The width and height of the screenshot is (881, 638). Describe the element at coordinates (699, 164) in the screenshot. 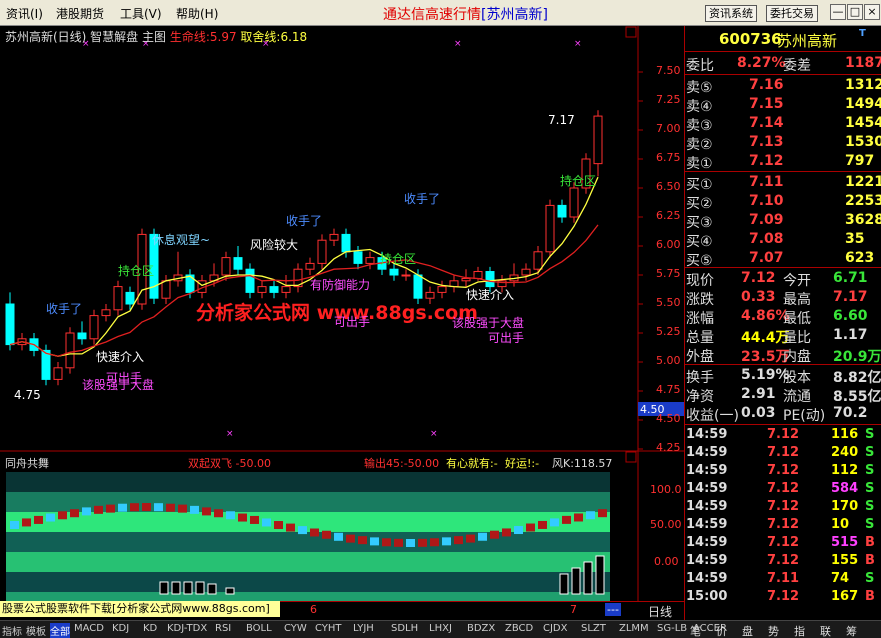

I see `level-label: 卖①` at that location.